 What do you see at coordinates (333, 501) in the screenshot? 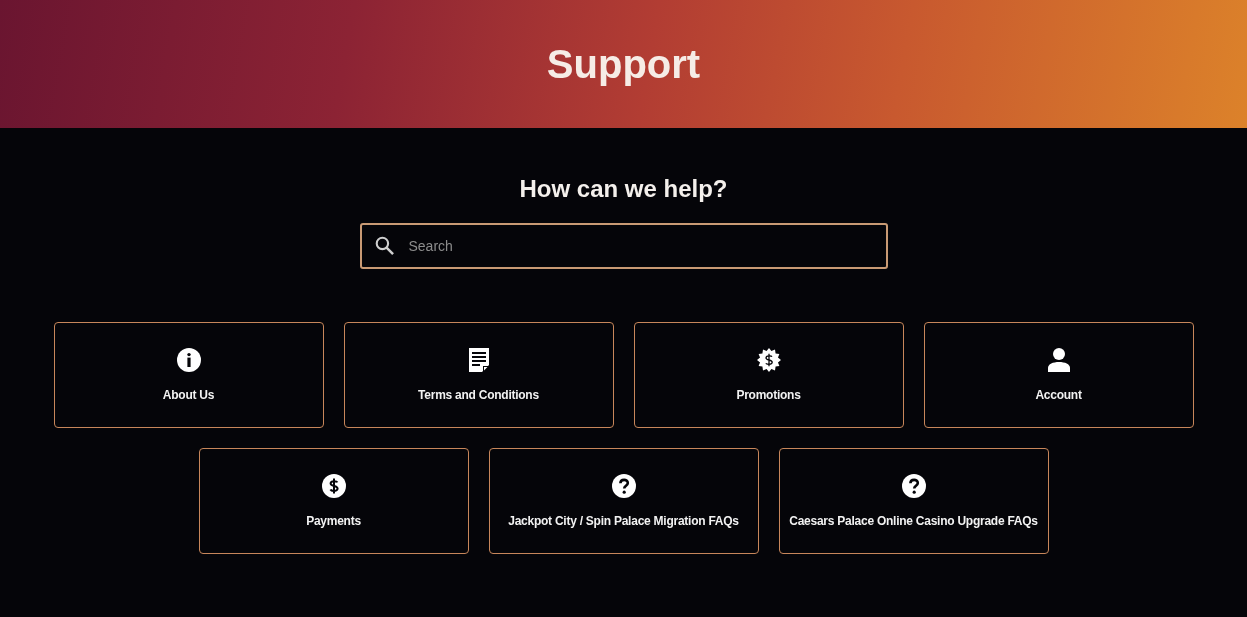
I see `category-card: Payments` at bounding box center [333, 501].